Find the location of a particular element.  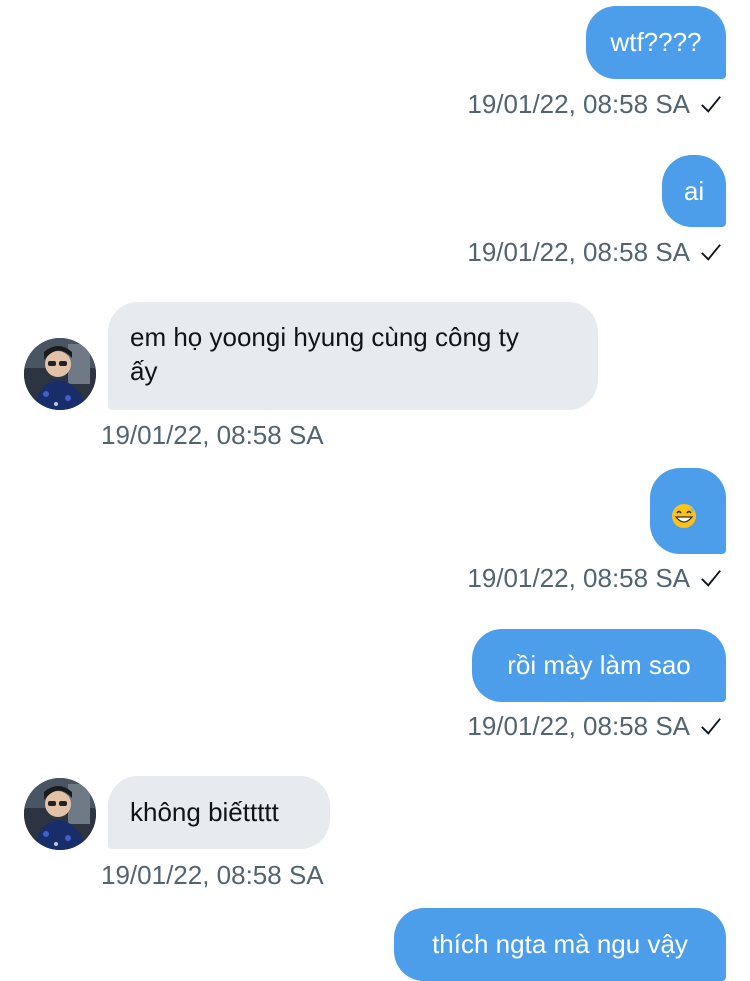

outgoing-message-bubble: wtf???? is located at coordinates (656, 42).